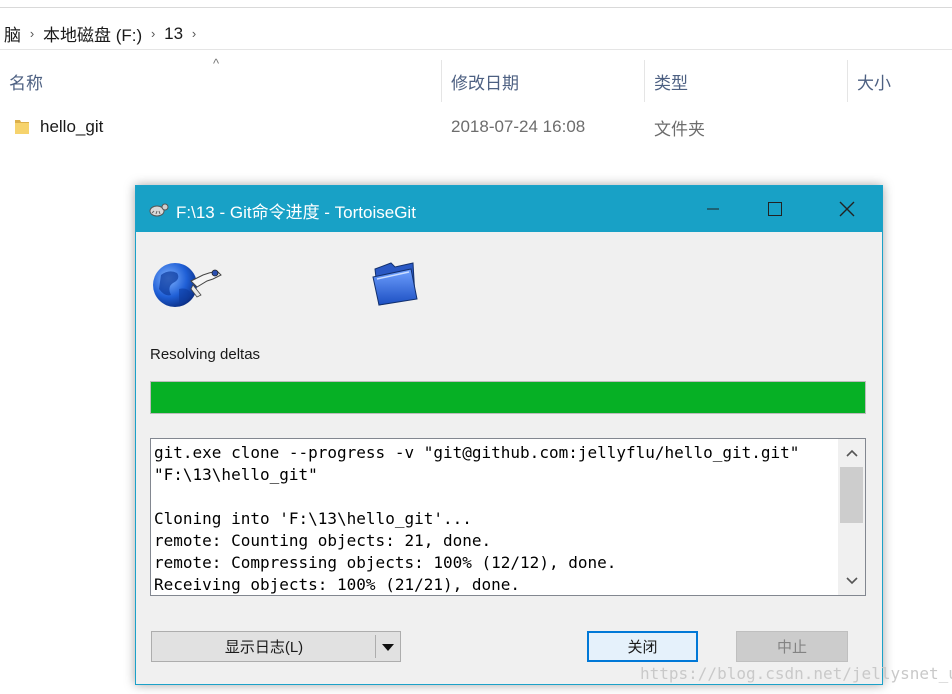  I want to click on close-button: 关闭, so click(642, 646).